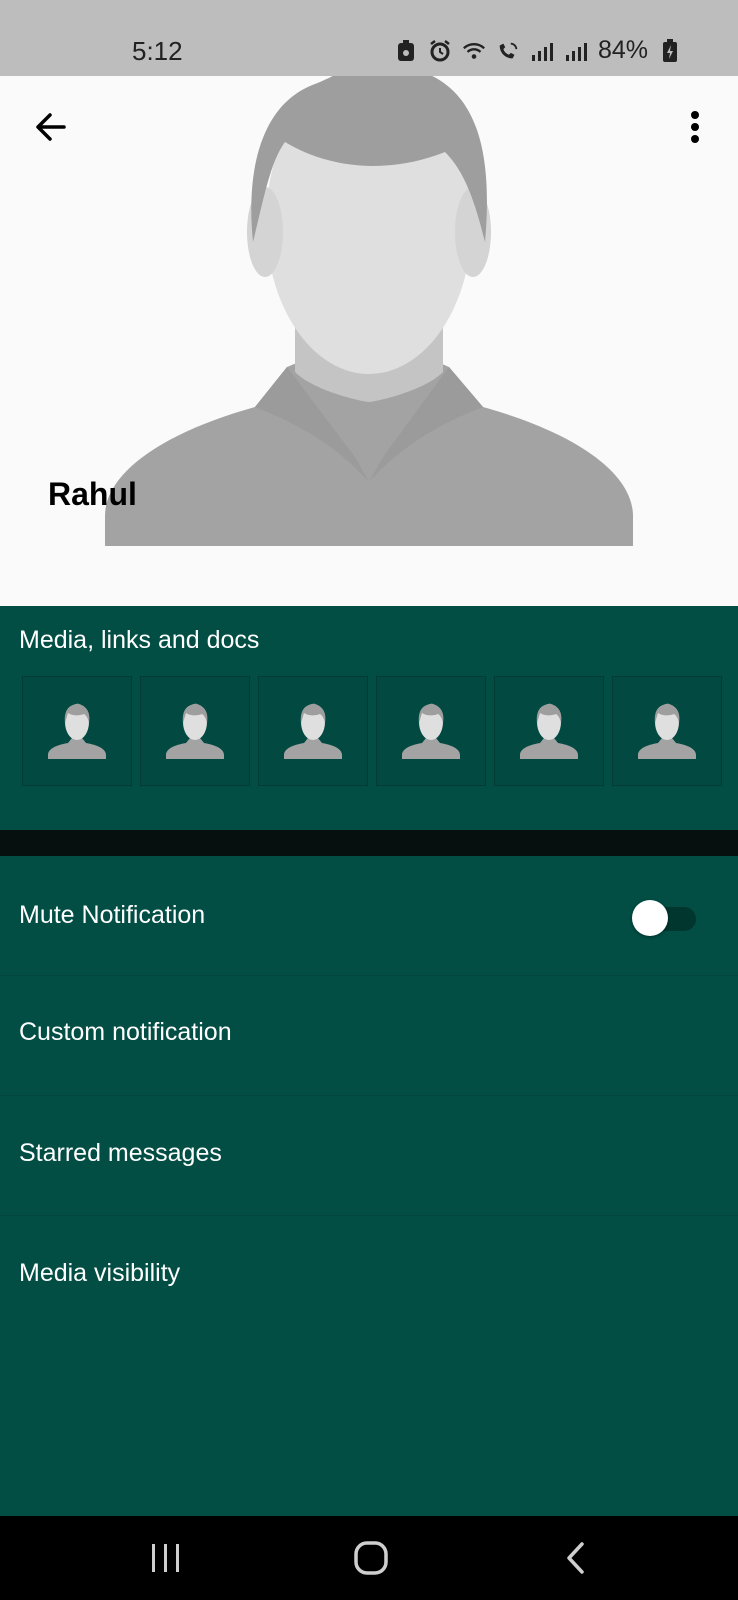 The width and height of the screenshot is (738, 1600). Describe the element at coordinates (157, 51) in the screenshot. I see `status-time: 5:12` at that location.